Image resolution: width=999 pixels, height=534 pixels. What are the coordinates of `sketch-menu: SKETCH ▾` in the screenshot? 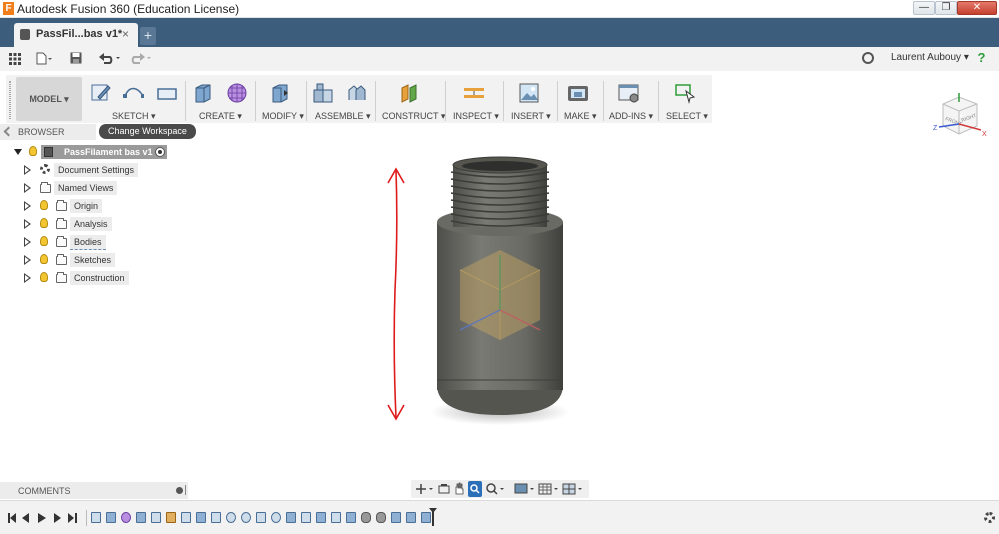 It's located at (134, 116).